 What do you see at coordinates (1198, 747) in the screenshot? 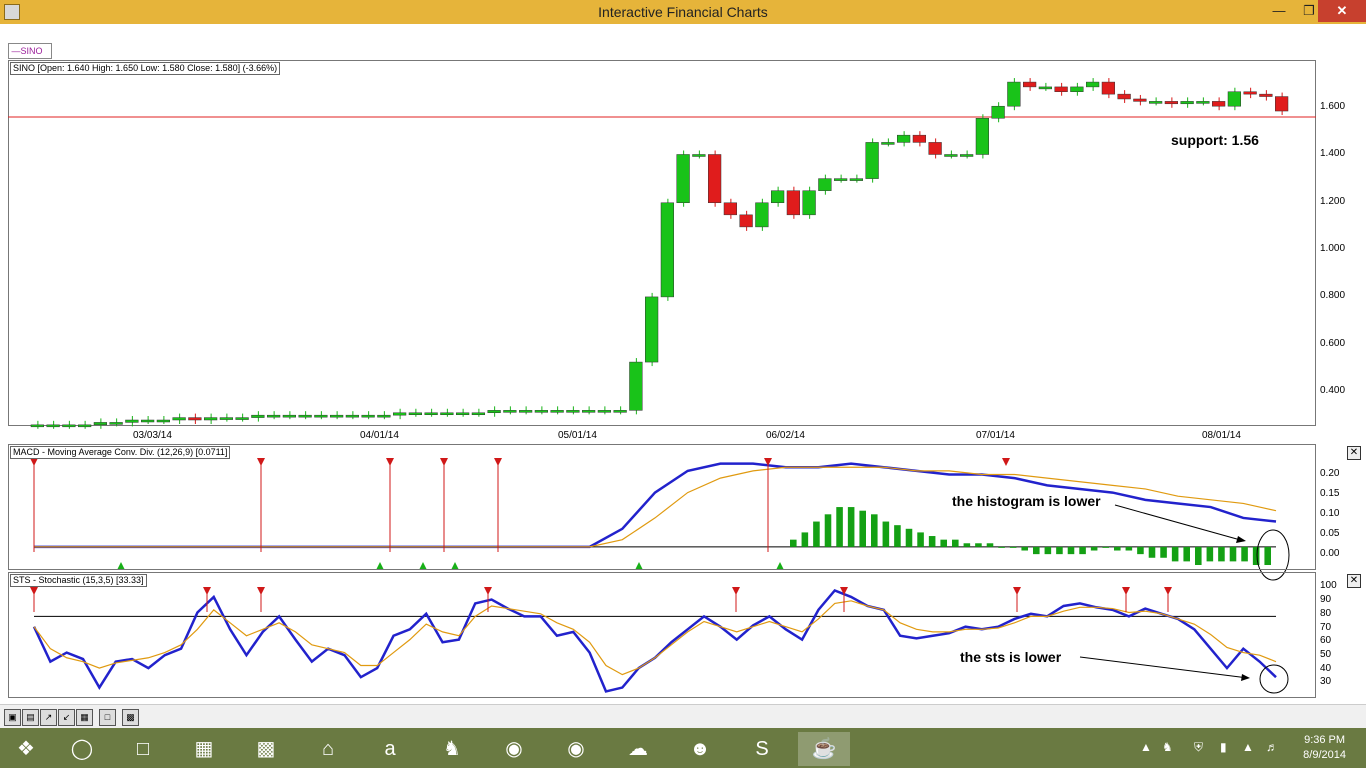
I see `tray-shield-icon: ⛨` at bounding box center [1198, 747].